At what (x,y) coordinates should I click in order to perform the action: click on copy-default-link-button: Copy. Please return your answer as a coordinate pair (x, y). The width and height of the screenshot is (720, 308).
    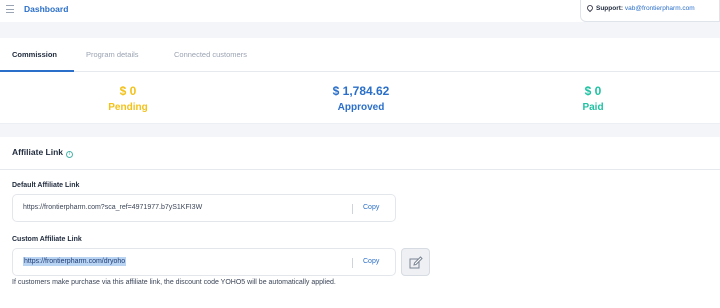
    Looking at the image, I should click on (371, 207).